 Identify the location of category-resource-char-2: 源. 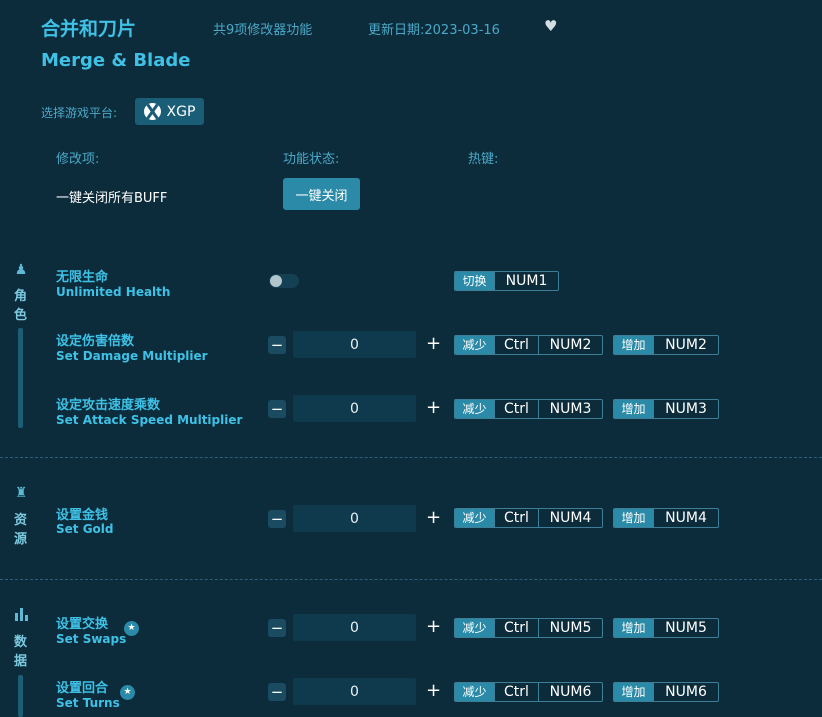
(21, 539).